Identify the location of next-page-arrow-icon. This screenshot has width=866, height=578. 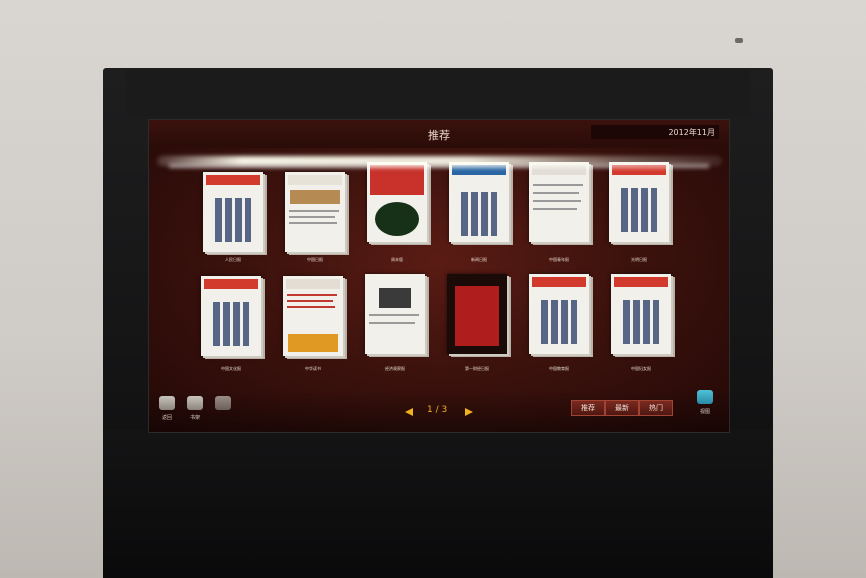
(469, 412).